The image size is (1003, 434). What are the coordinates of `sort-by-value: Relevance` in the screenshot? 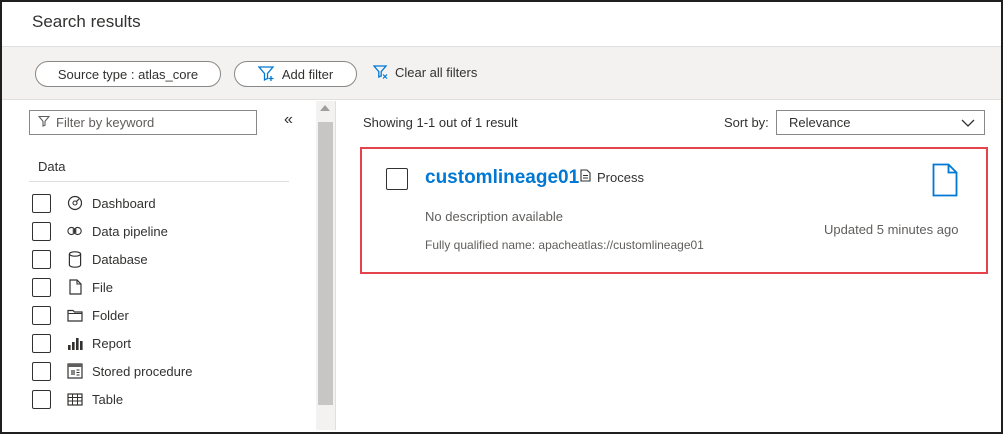 It's located at (820, 122).